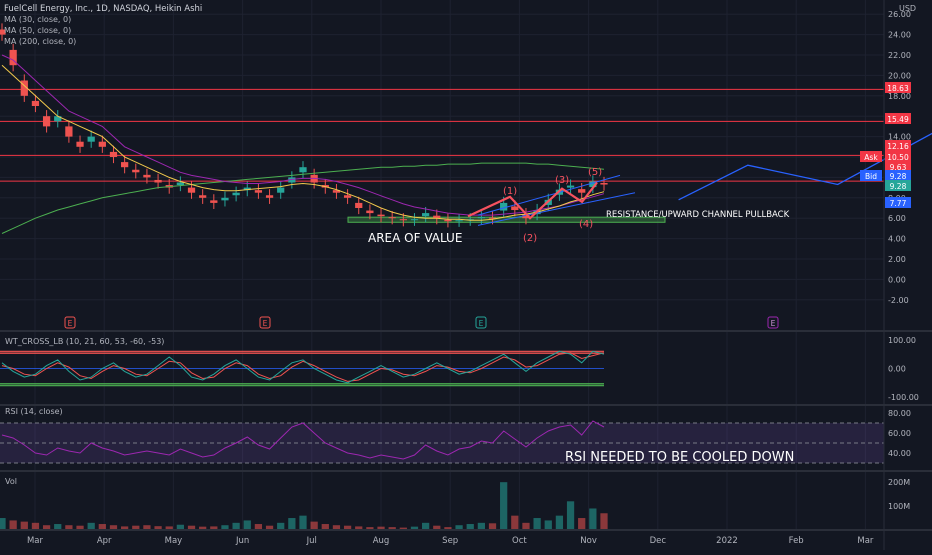 Image resolution: width=932 pixels, height=555 pixels. I want to click on volume-y-tick-label: 100M, so click(899, 506).